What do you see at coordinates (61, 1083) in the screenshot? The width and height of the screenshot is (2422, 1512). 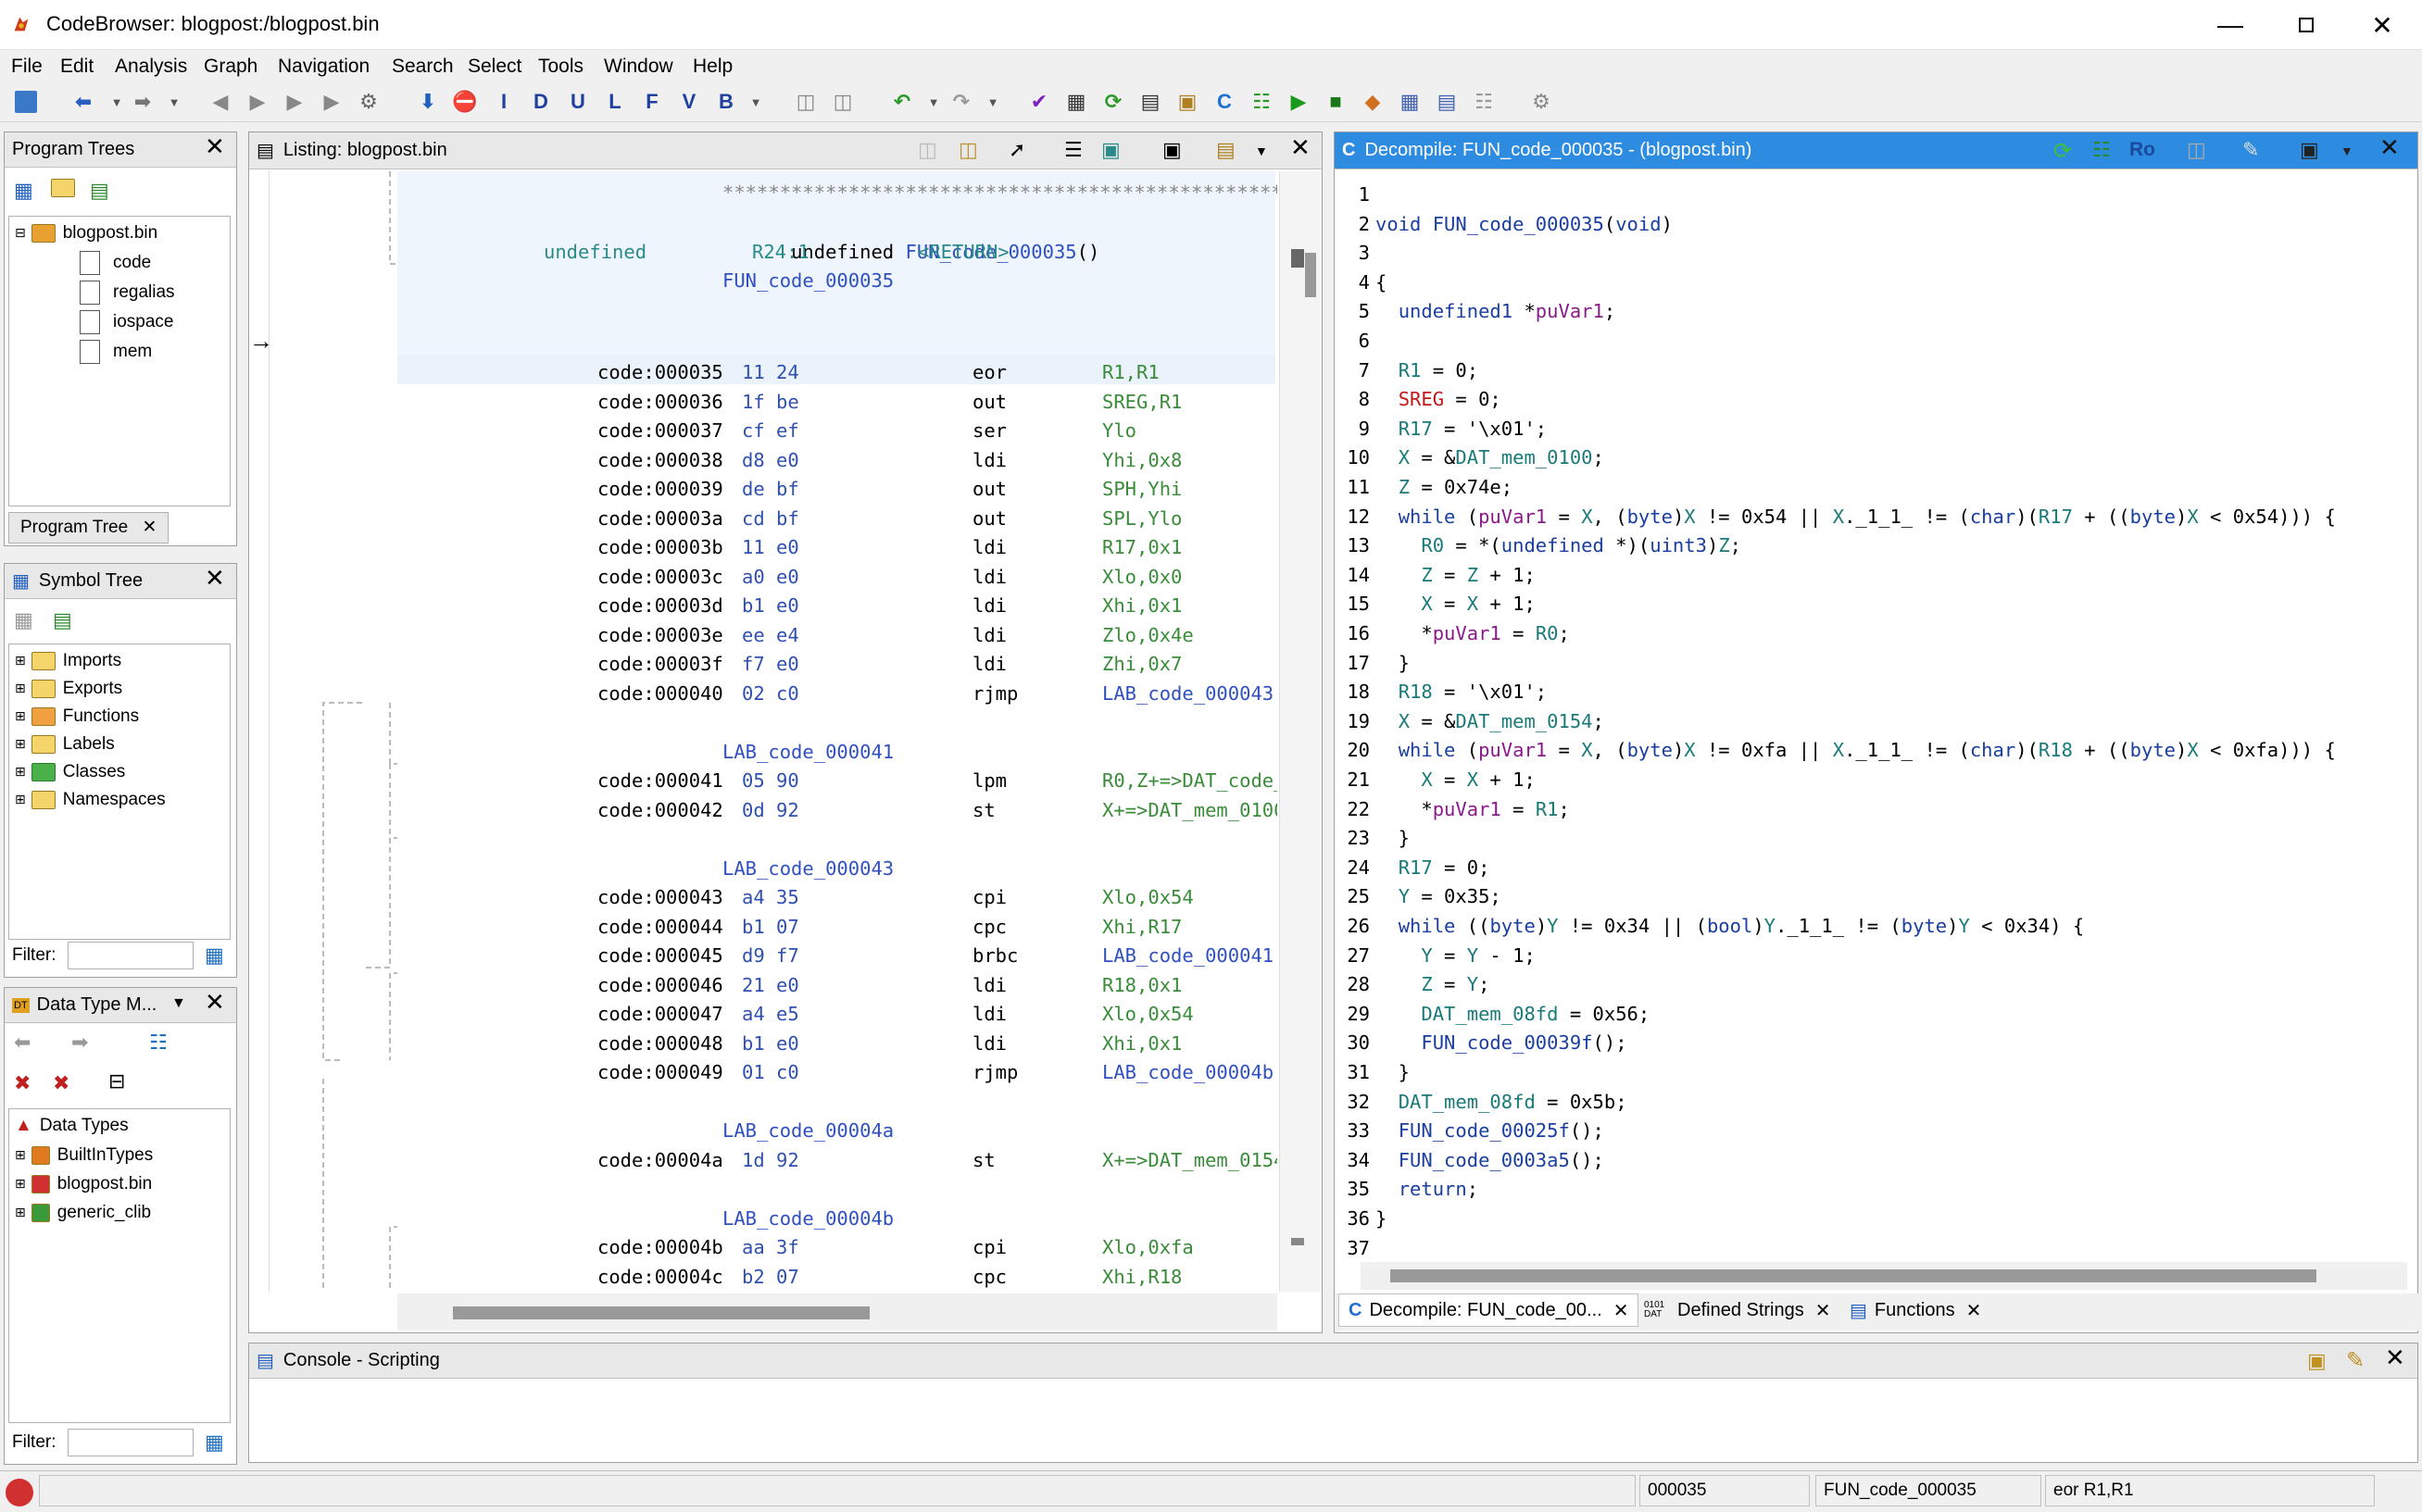 I see `filter-pointers-icon: ✖` at bounding box center [61, 1083].